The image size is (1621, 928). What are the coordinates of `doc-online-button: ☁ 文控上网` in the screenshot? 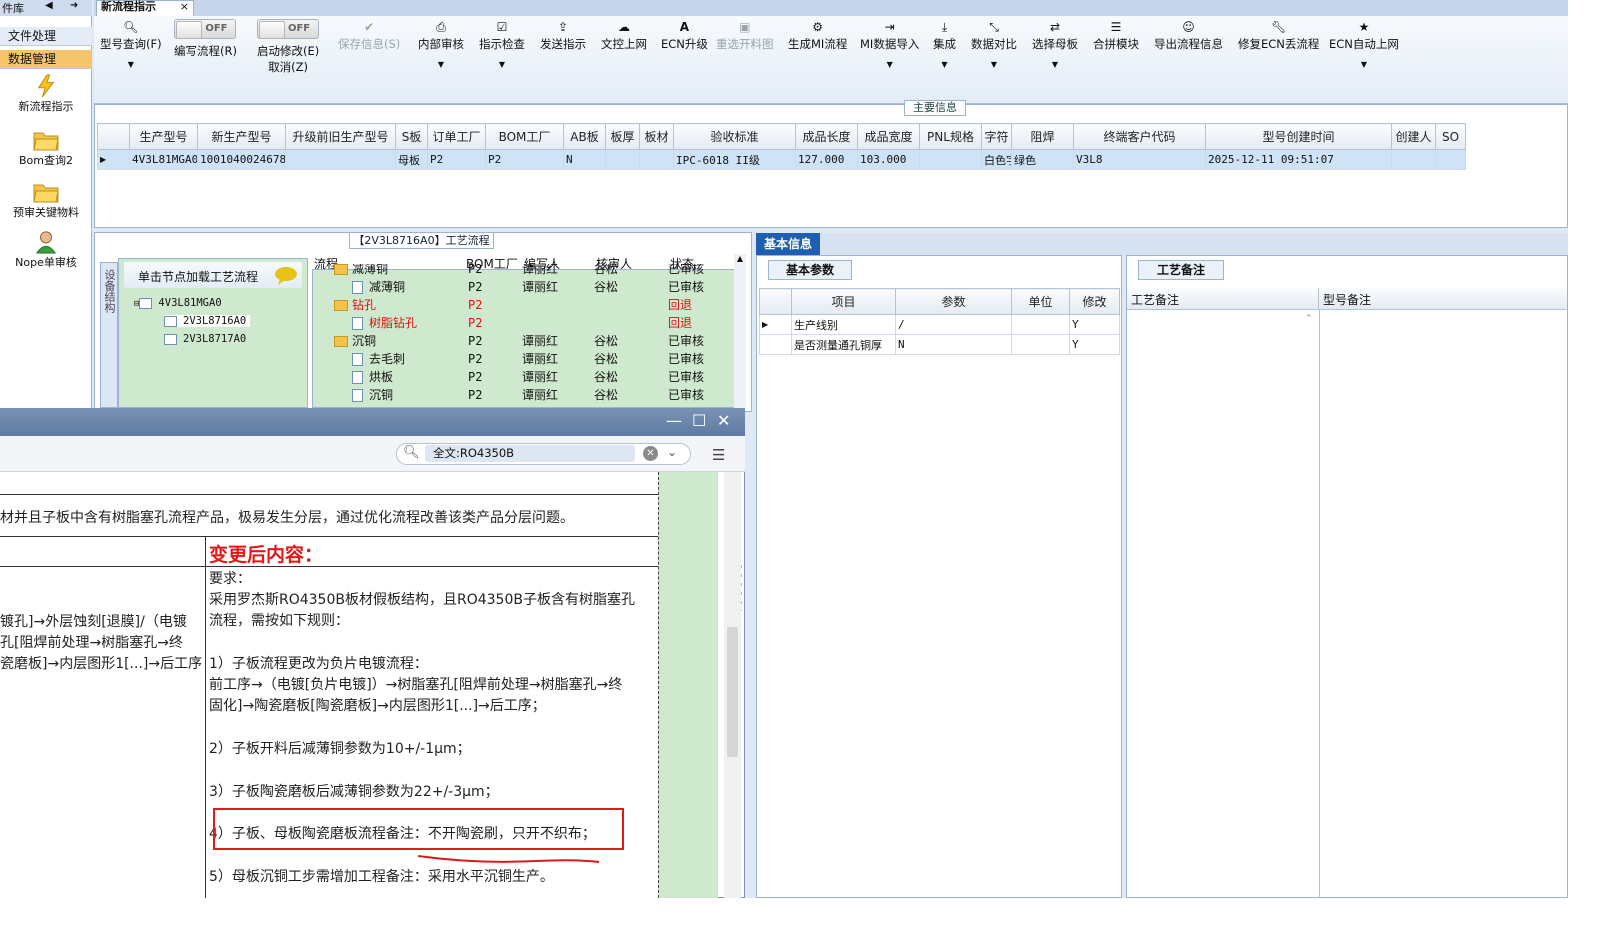 It's located at (624, 36).